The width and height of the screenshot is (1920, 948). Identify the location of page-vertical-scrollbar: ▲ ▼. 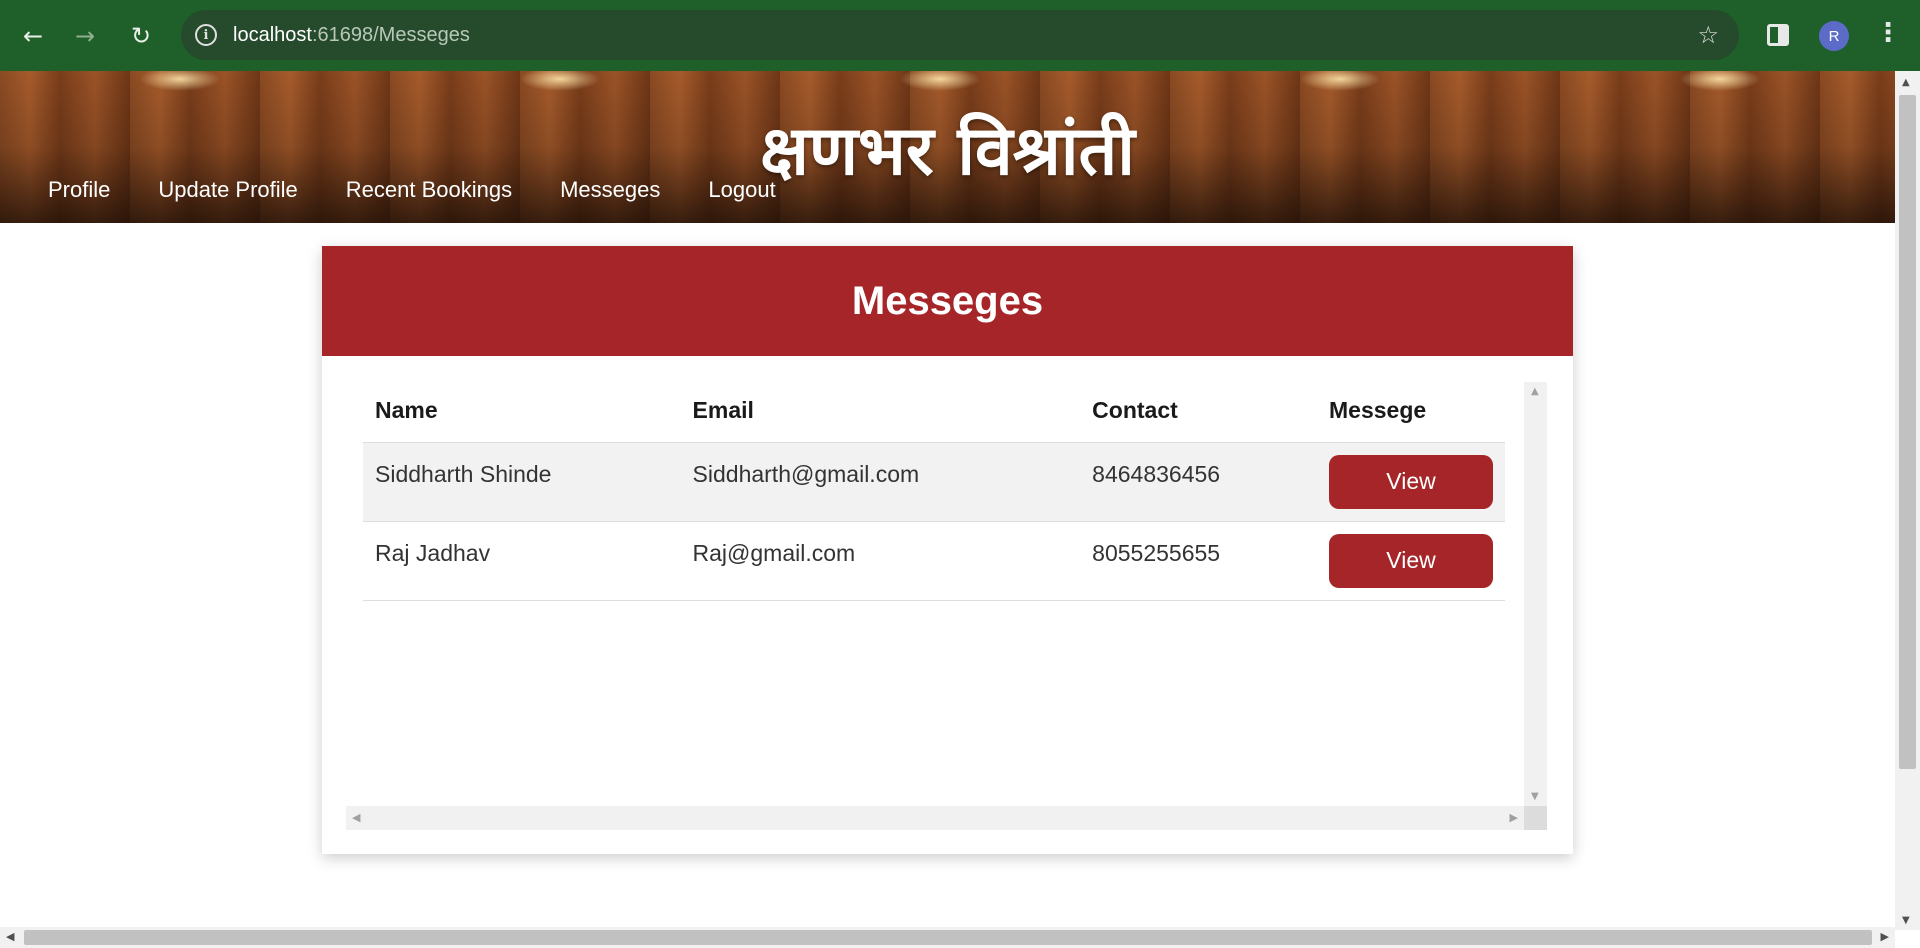
(1907, 500).